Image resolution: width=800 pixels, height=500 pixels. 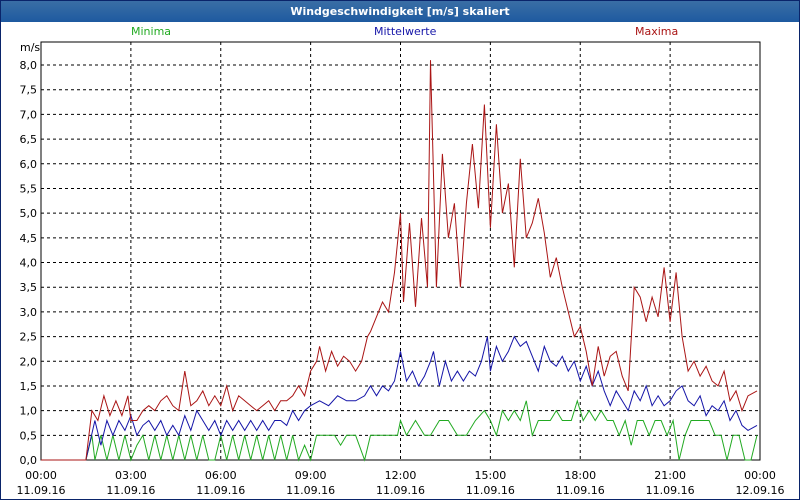 What do you see at coordinates (29, 188) in the screenshot?
I see `y-tick-label: 5,5` at bounding box center [29, 188].